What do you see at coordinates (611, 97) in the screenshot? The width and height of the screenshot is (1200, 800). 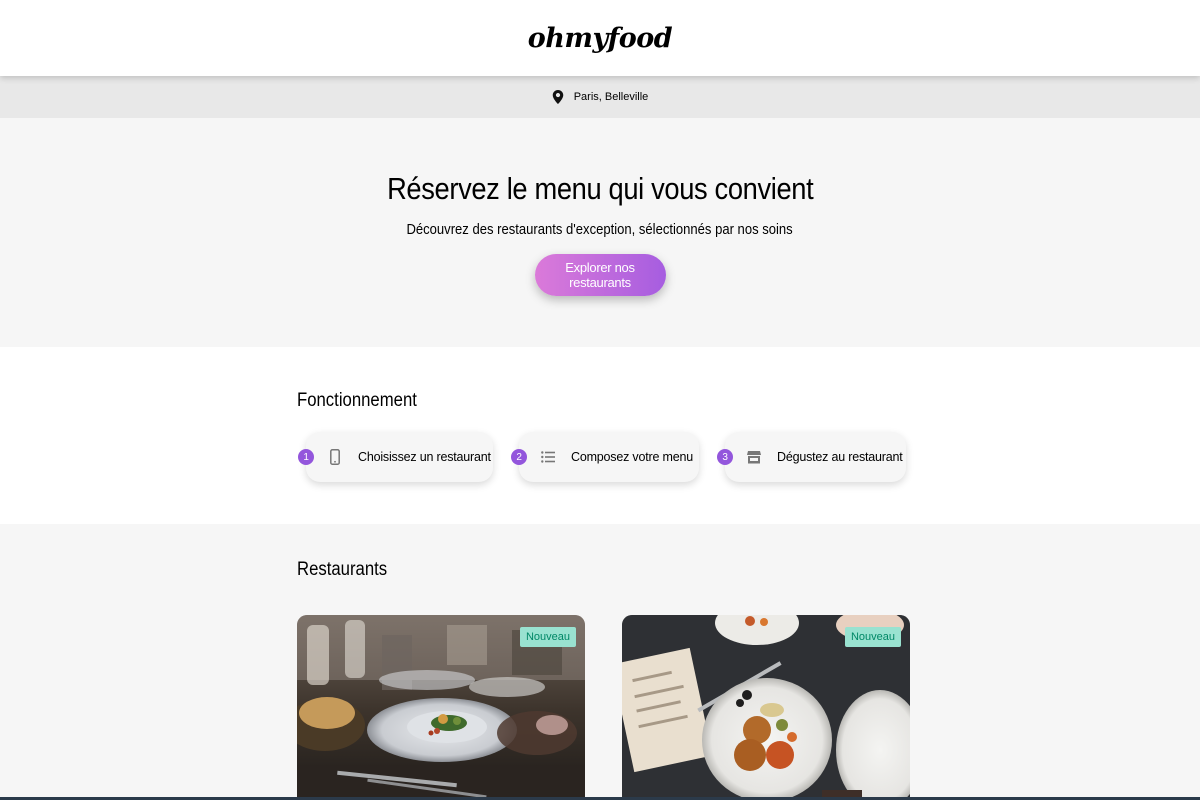 I see `location-text: Paris, Belleville` at bounding box center [611, 97].